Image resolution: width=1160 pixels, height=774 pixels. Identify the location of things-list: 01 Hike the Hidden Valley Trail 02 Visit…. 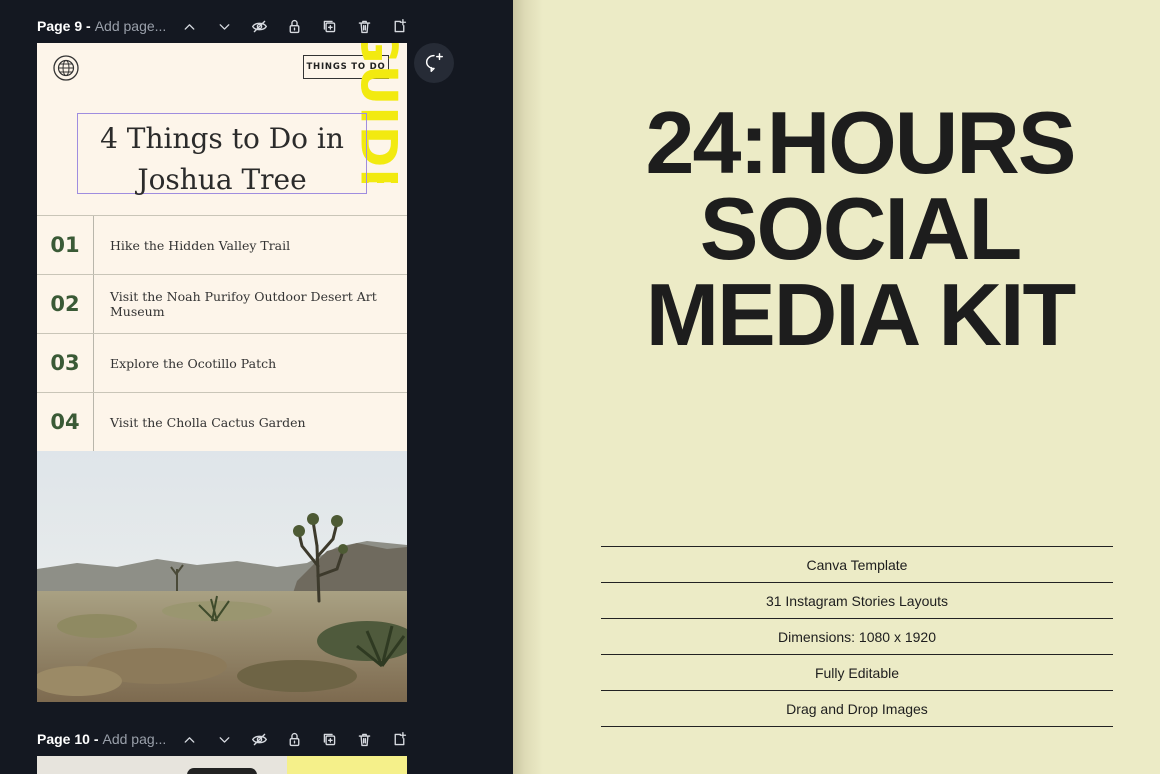
(222, 333).